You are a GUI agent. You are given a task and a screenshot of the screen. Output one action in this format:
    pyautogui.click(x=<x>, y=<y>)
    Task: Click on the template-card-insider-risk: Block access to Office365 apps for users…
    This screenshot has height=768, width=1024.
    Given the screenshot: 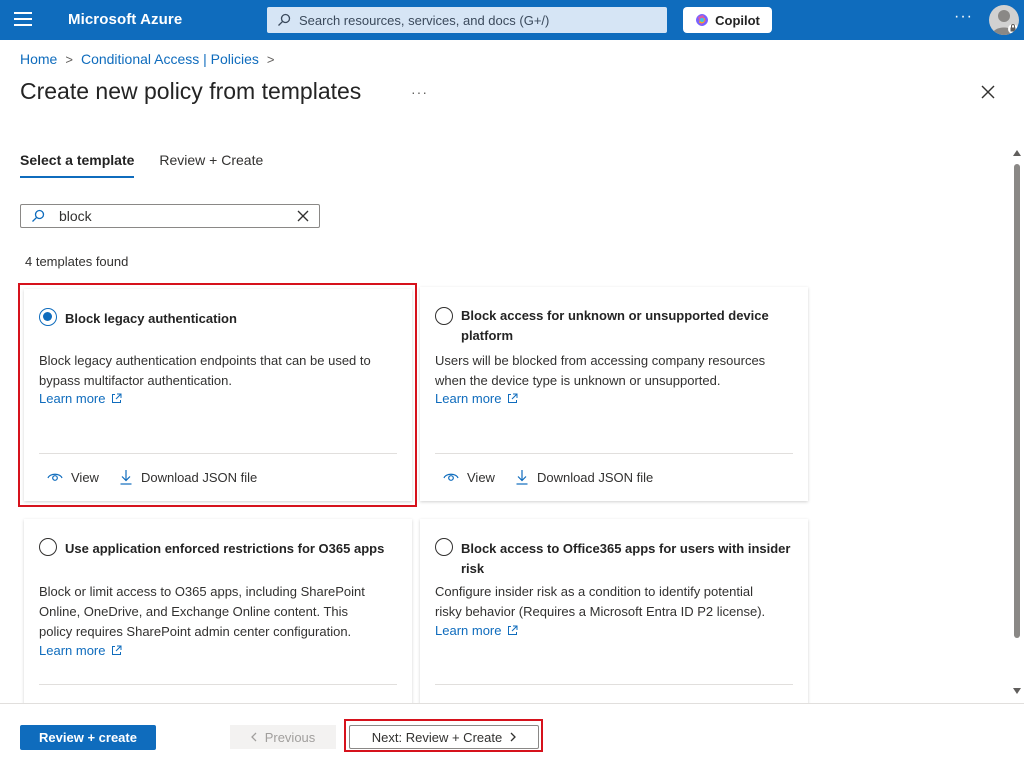 What is the action you would take?
    pyautogui.click(x=614, y=619)
    